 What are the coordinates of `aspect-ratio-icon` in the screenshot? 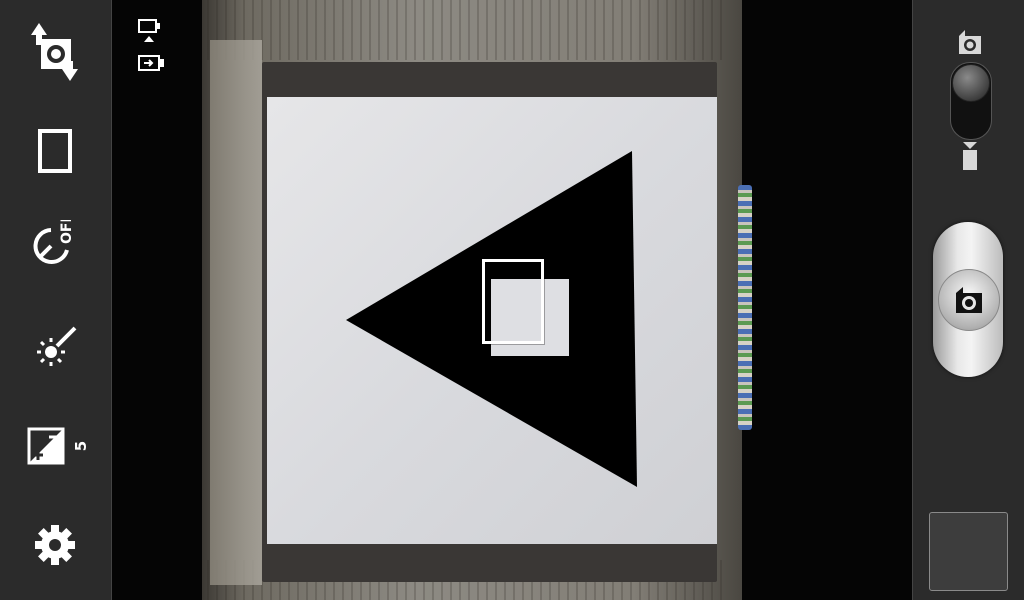 It's located at (149, 30).